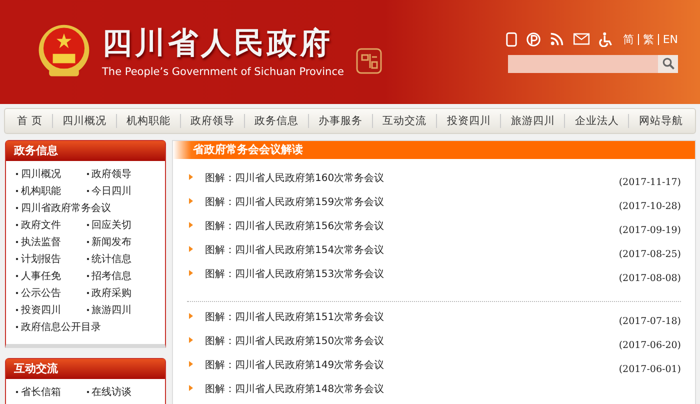  Describe the element at coordinates (121, 276) in the screenshot. I see `sidebar-link: 招考信息` at that location.